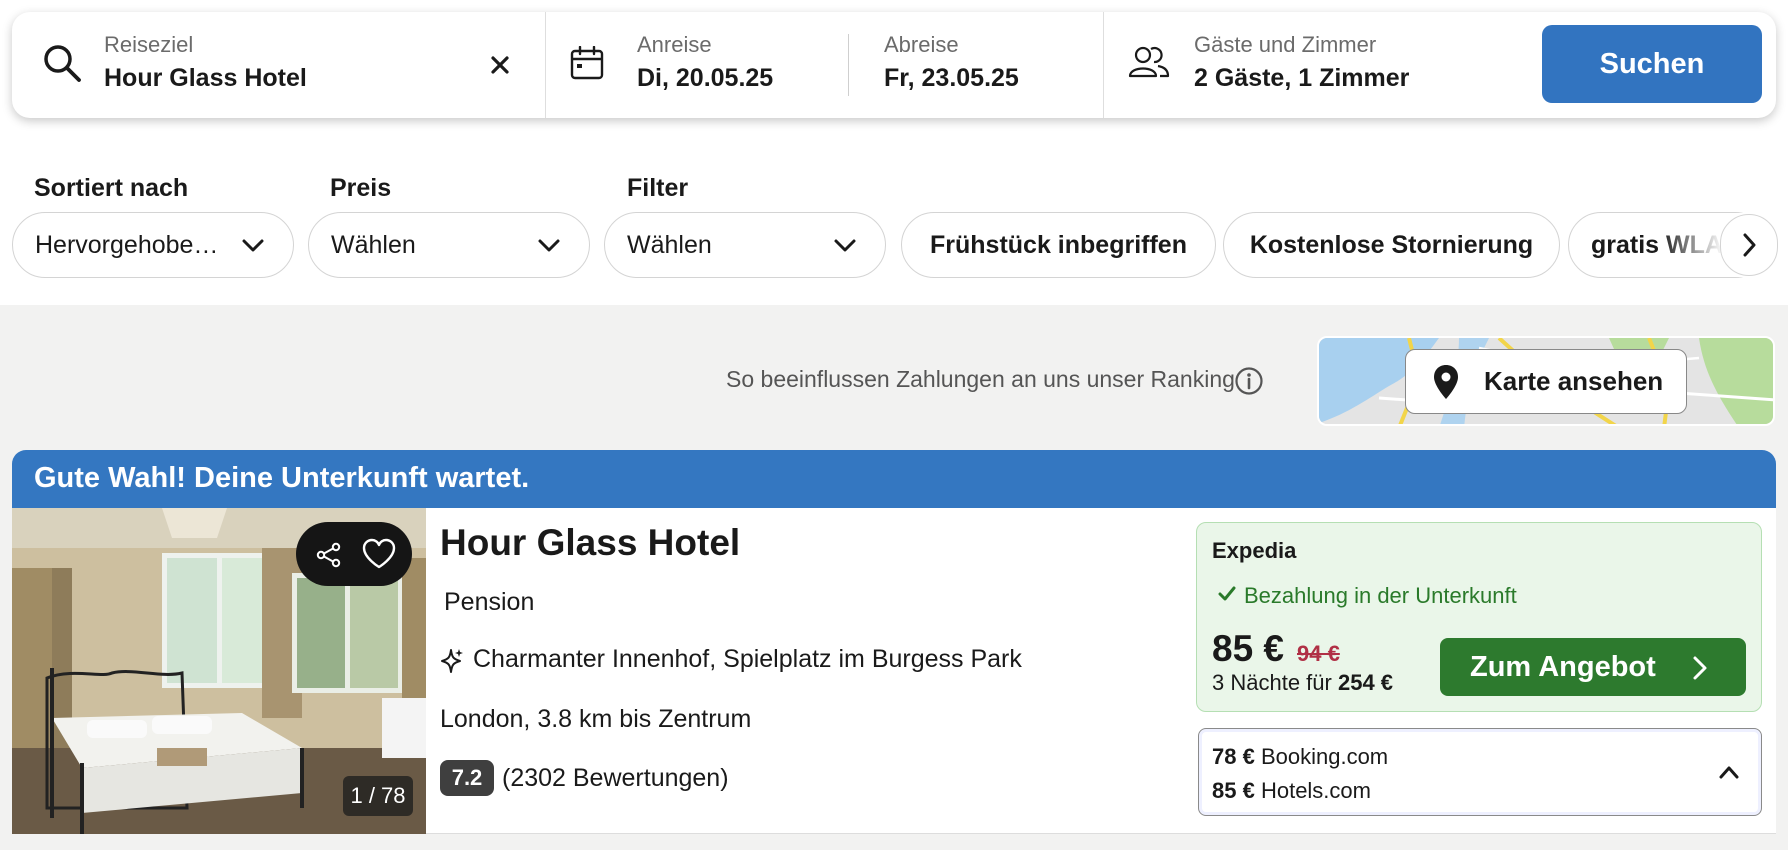  I want to click on other-offer: 85 € Hotels.com, so click(1291, 791).